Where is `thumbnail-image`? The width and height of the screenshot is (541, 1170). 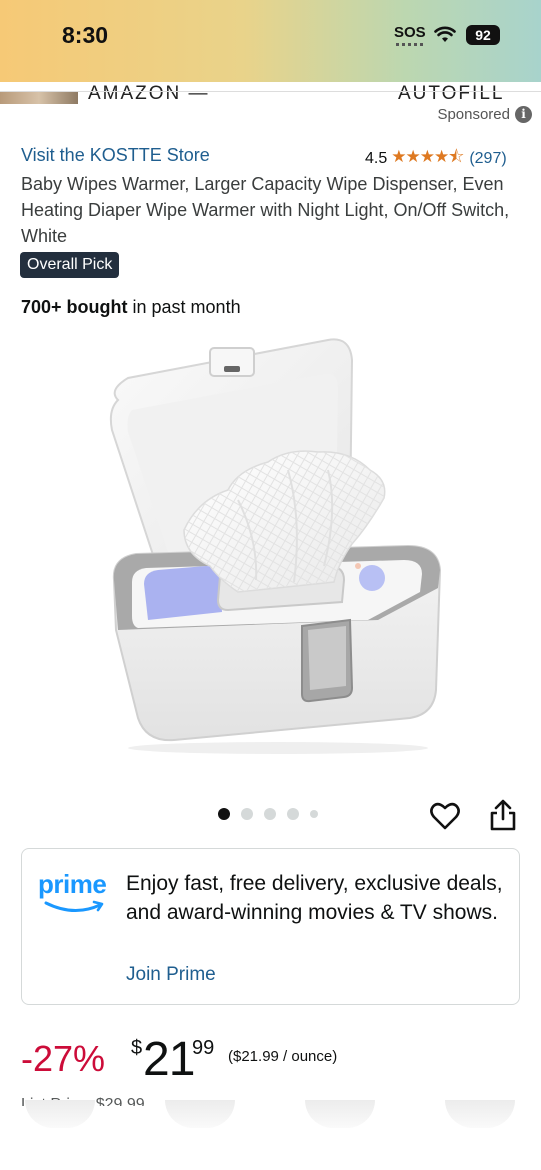 thumbnail-image is located at coordinates (39, 98).